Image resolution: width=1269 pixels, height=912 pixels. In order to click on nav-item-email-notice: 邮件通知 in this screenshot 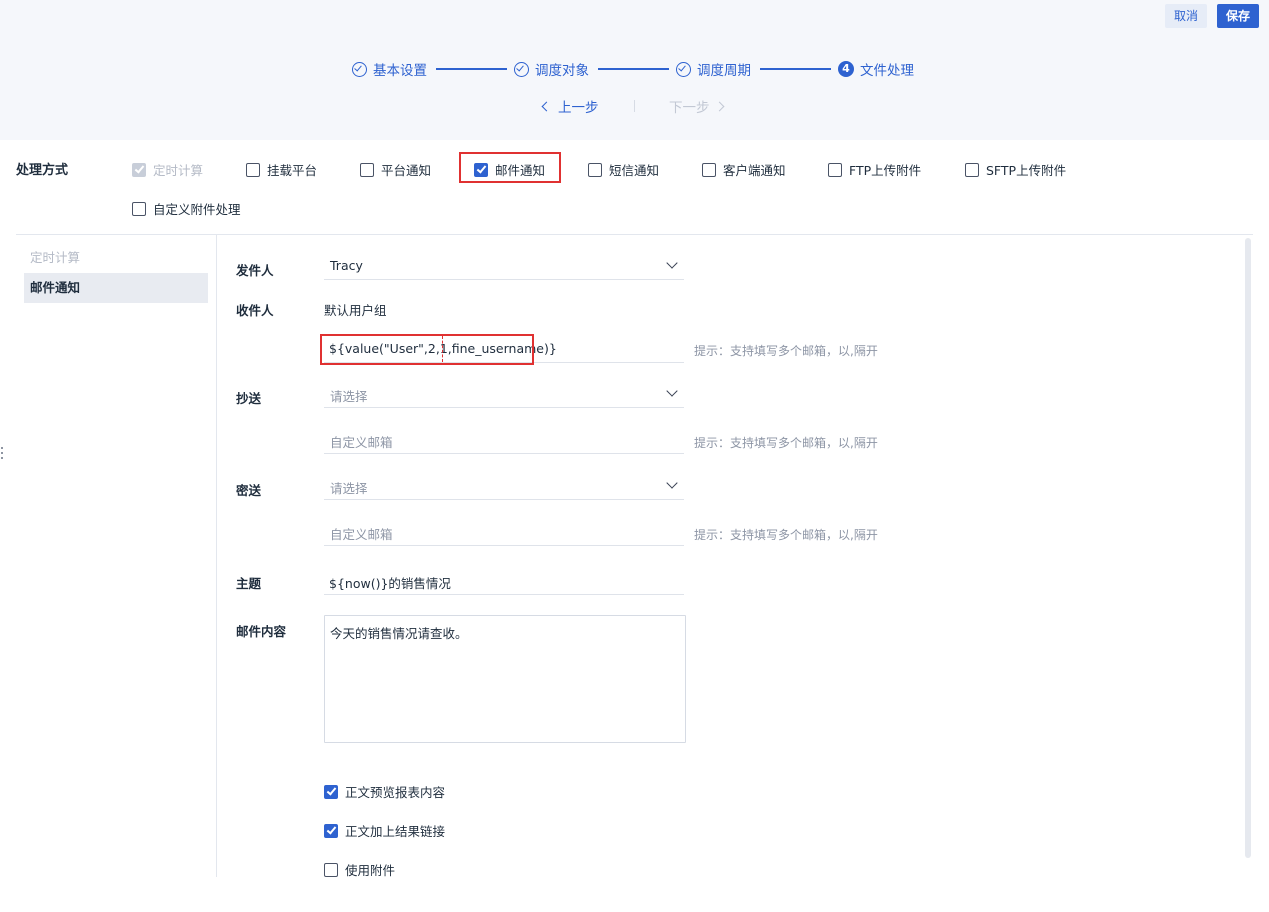, I will do `click(116, 288)`.